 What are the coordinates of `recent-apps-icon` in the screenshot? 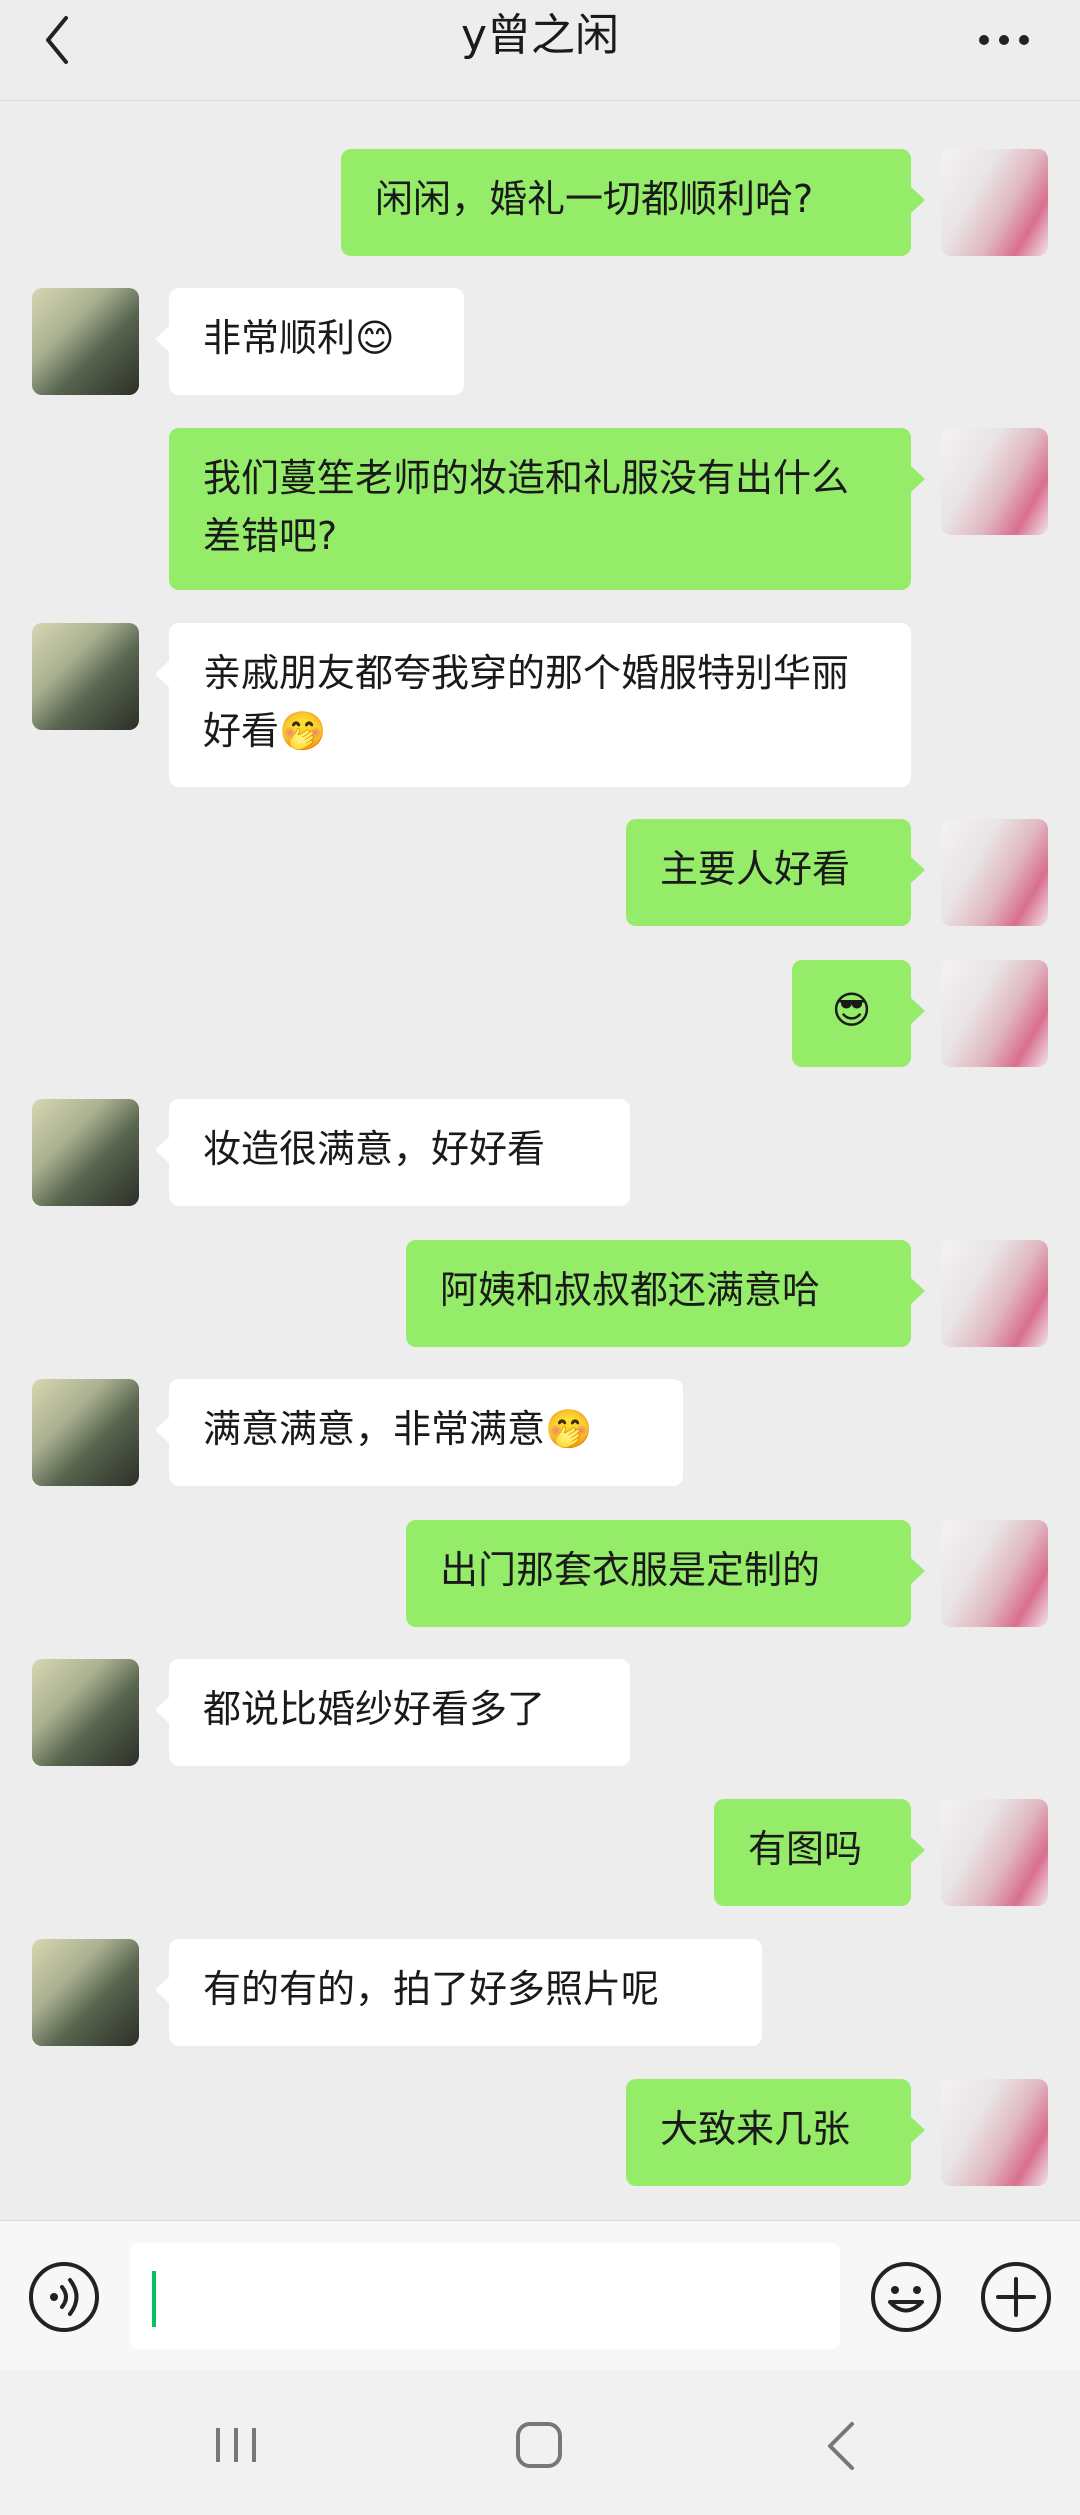 It's located at (236, 2445).